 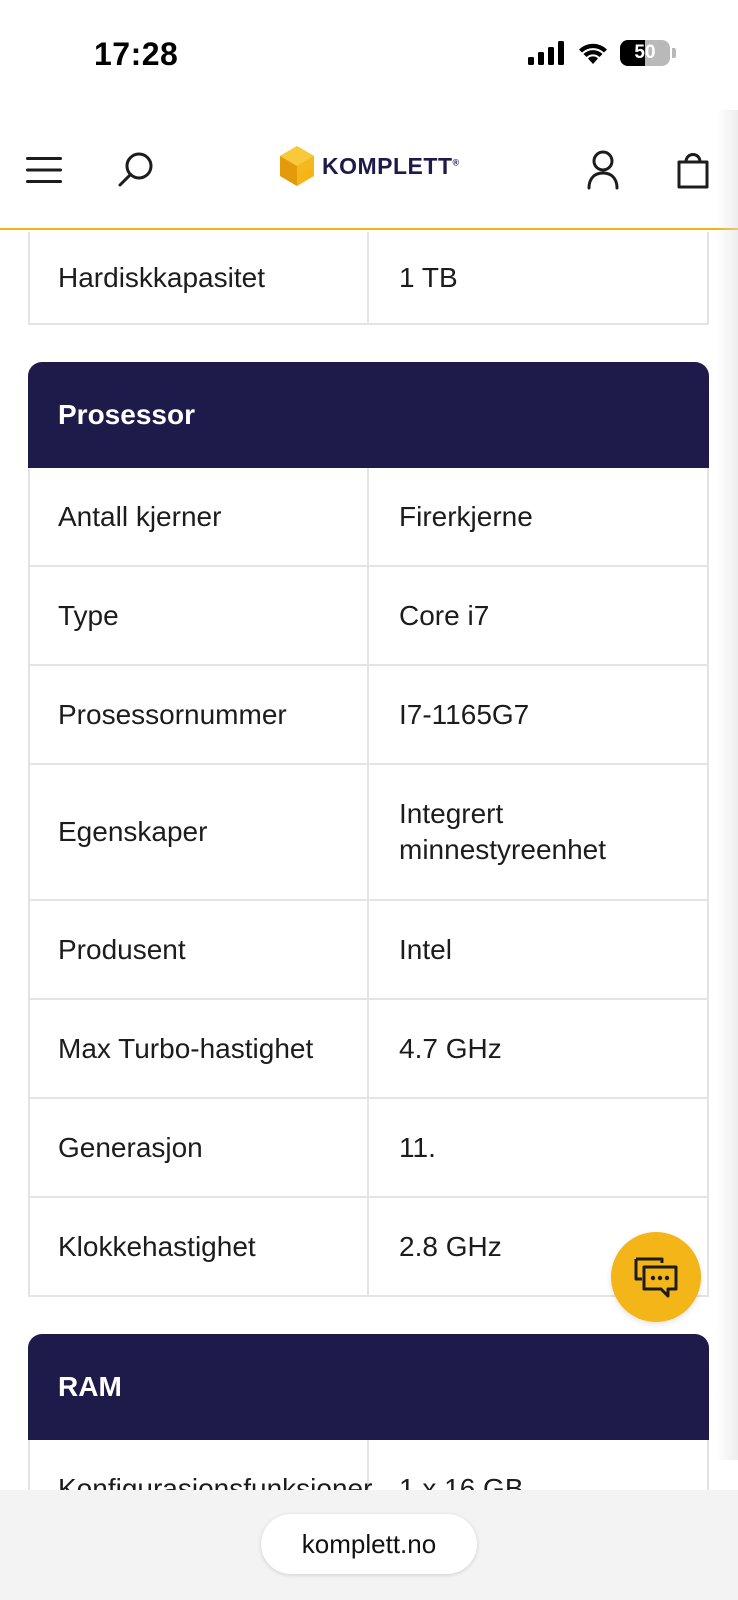 I want to click on chat-button, so click(x=656, y=1277).